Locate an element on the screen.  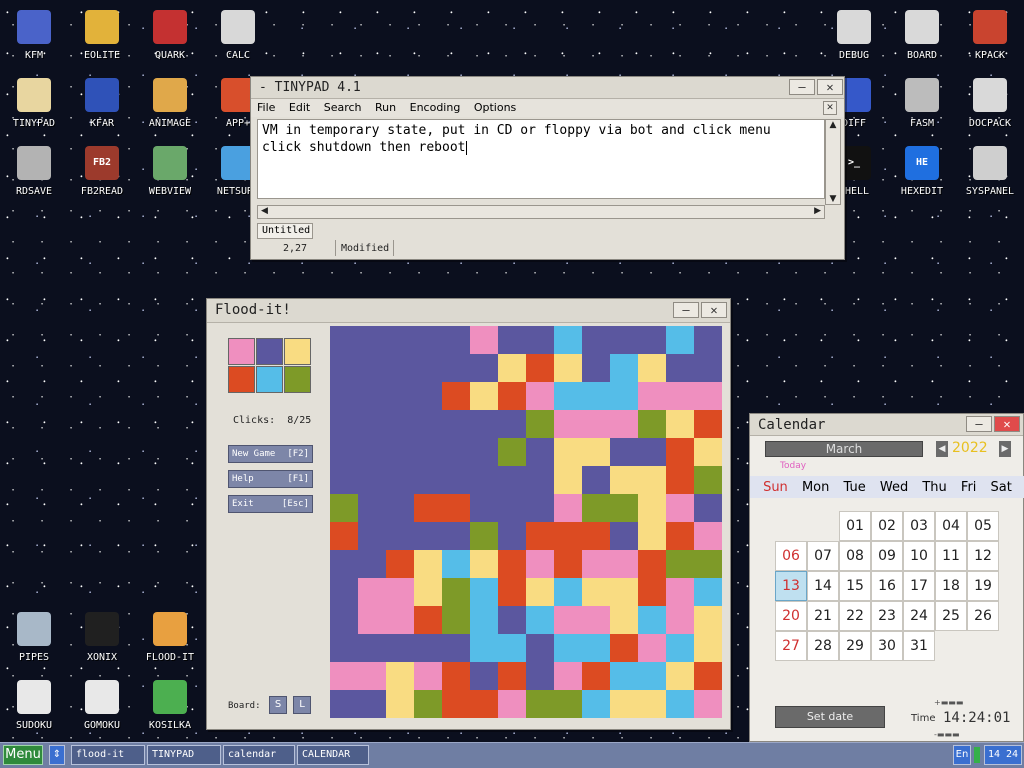
day-cell: 10 is located at coordinates (919, 556).